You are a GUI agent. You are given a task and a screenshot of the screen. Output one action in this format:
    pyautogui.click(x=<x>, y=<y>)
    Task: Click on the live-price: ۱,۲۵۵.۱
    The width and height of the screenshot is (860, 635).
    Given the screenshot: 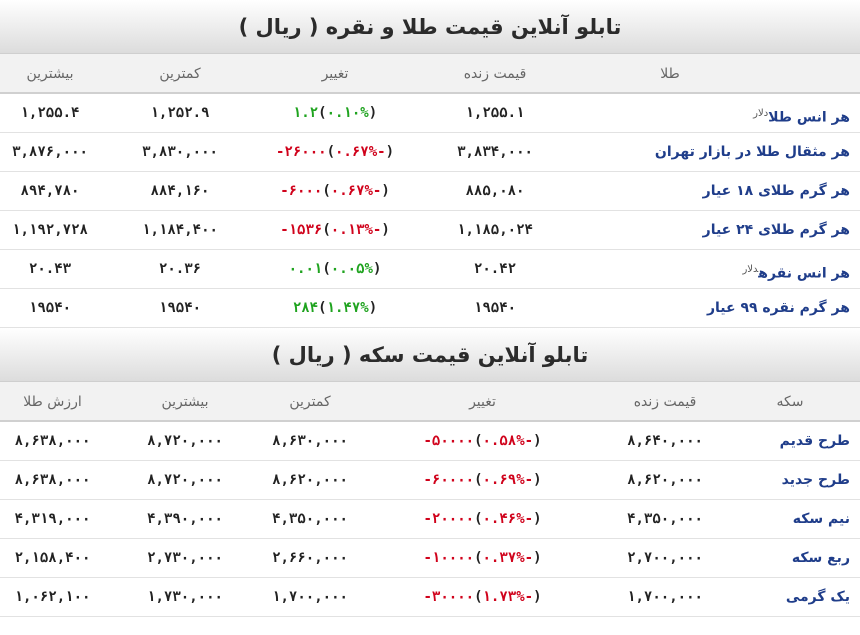 What is the action you would take?
    pyautogui.click(x=495, y=113)
    